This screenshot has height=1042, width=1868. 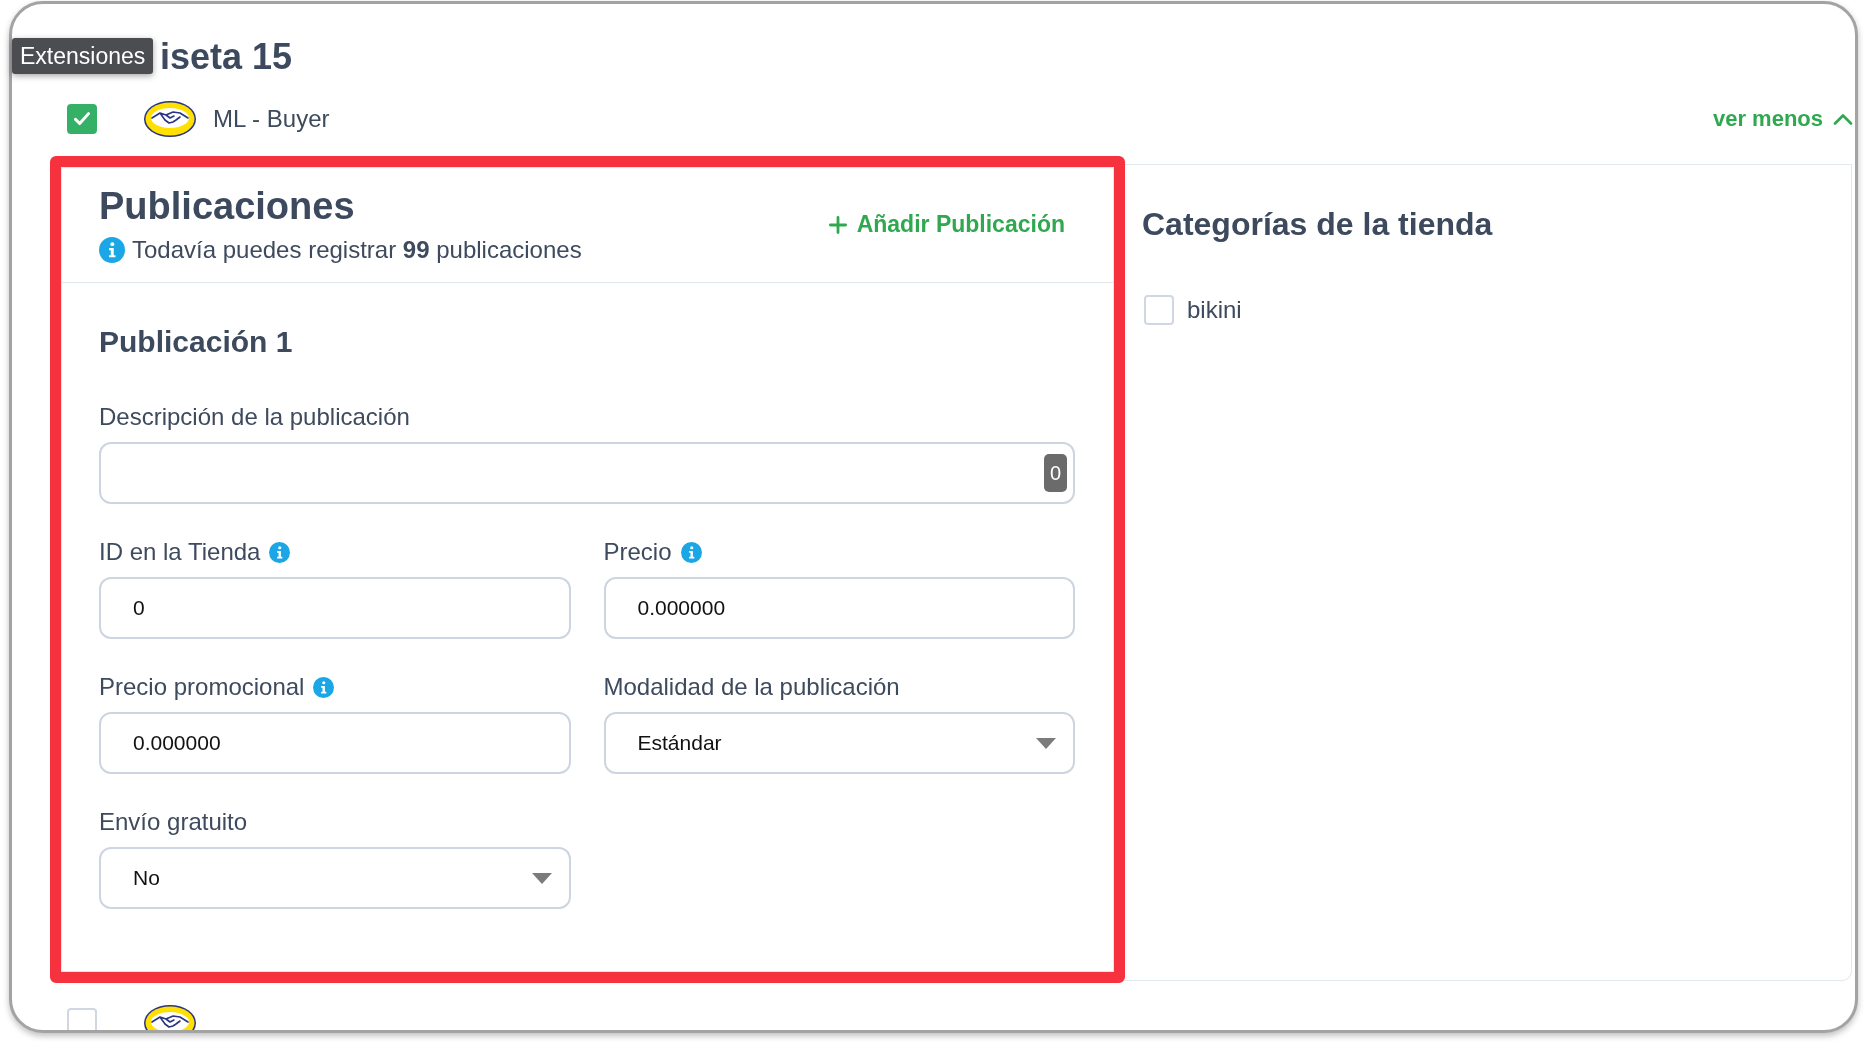 What do you see at coordinates (1318, 224) in the screenshot?
I see `panel-title: Categorías de la tienda` at bounding box center [1318, 224].